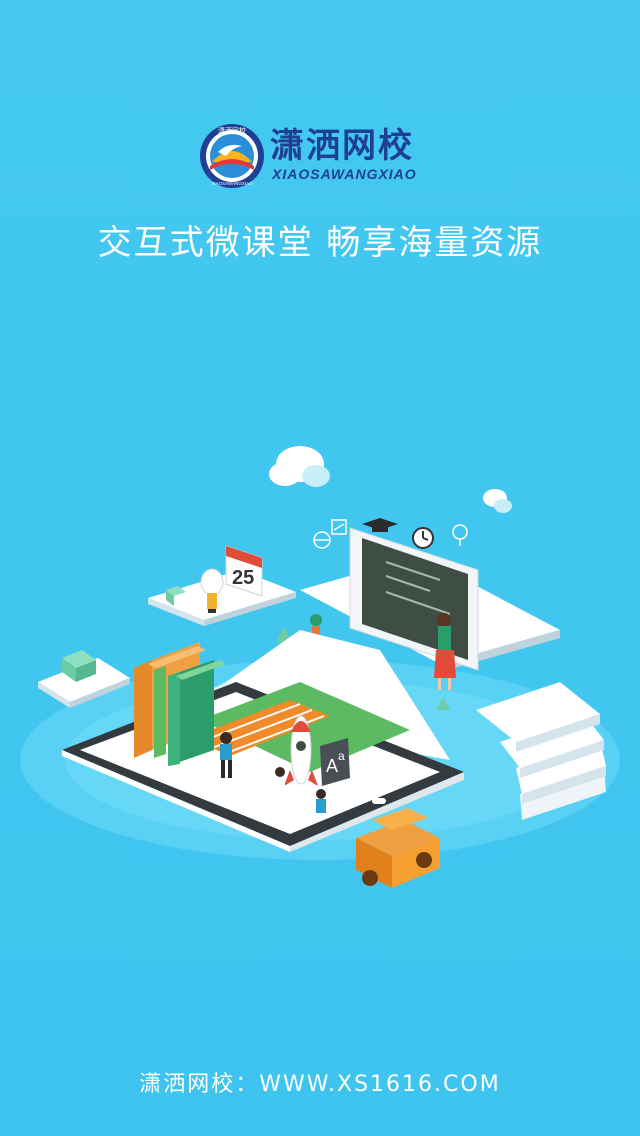 Image resolution: width=640 pixels, height=1136 pixels. Describe the element at coordinates (243, 578) in the screenshot. I see `calendar-day: 25` at that location.